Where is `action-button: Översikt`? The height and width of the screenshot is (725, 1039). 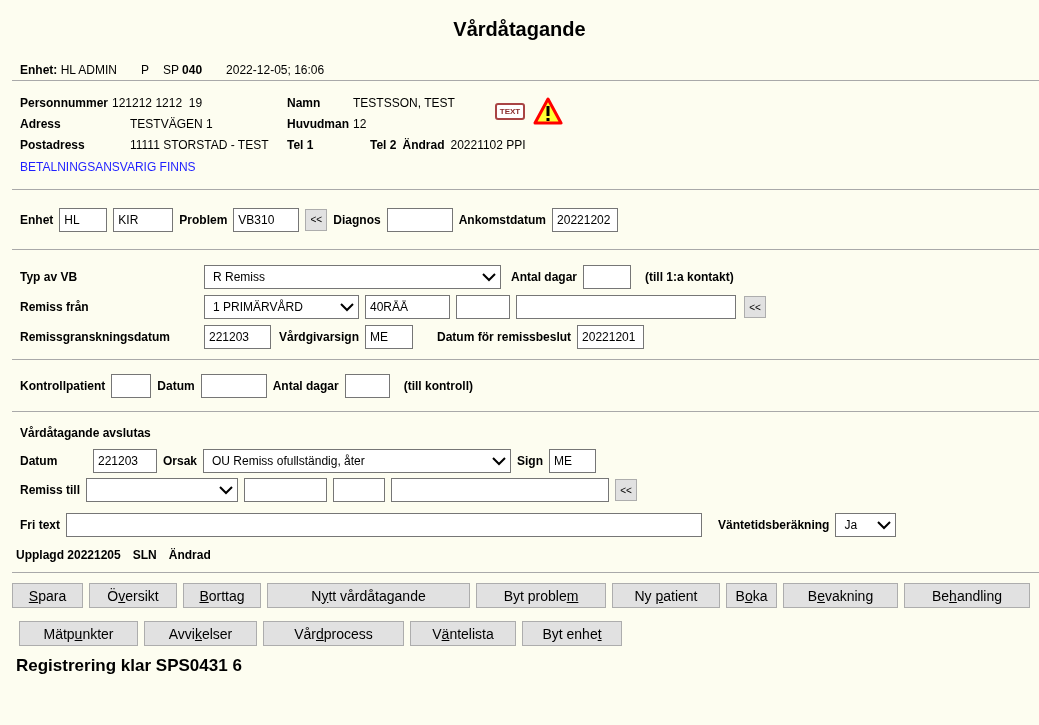
action-button: Översikt is located at coordinates (133, 595).